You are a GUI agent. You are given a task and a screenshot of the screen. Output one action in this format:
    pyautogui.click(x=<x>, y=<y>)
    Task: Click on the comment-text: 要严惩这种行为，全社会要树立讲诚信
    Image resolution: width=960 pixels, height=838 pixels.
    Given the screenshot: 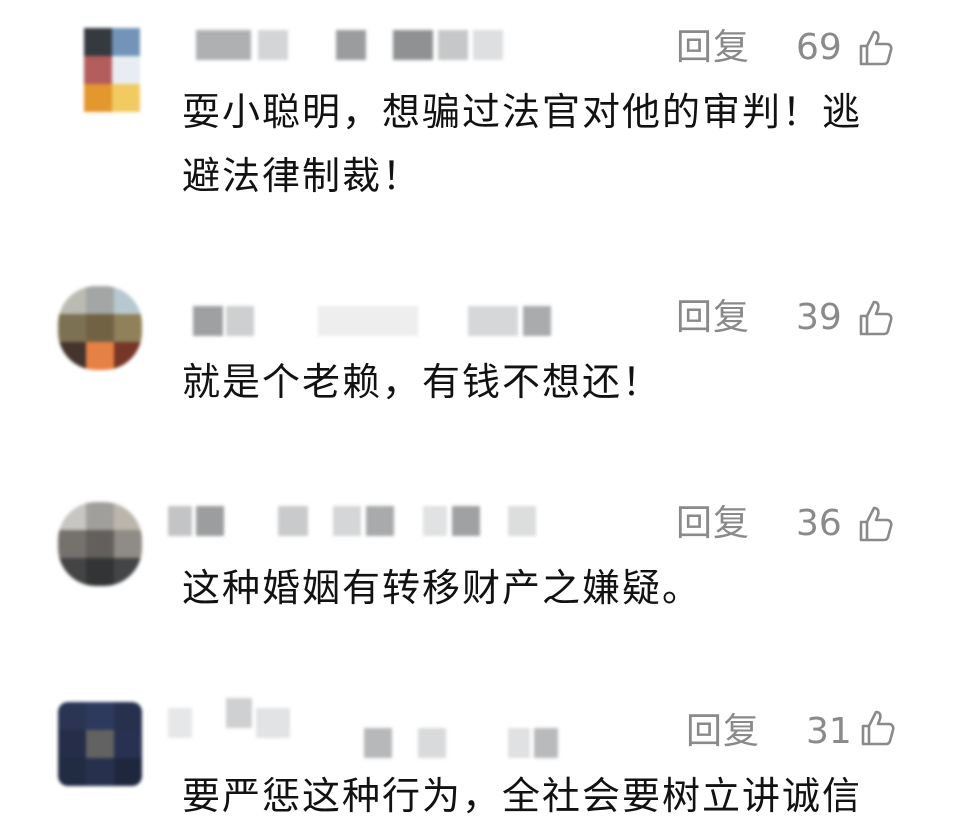 What is the action you would take?
    pyautogui.click(x=522, y=796)
    